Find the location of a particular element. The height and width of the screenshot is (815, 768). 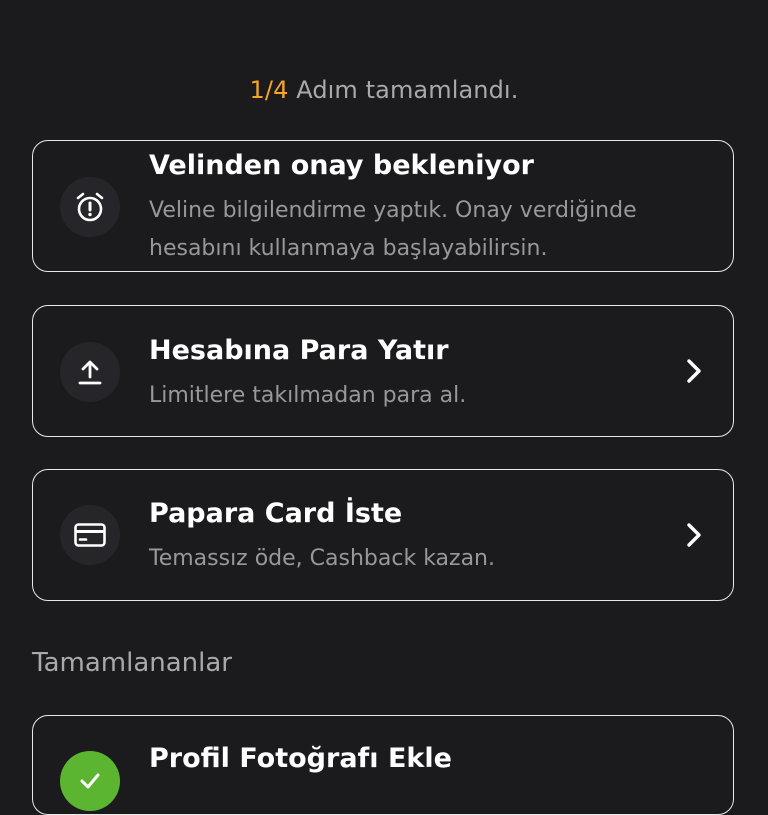

completed-section-label: Tamamlananlar is located at coordinates (132, 663).